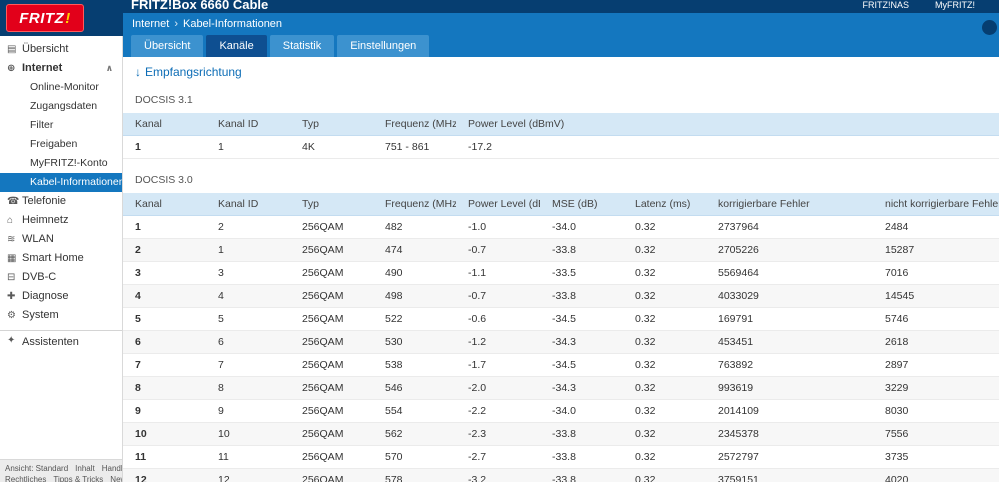 The width and height of the screenshot is (999, 482). I want to click on footer-line-2: Rechtliches Tipps & Tricks Newsletter, so click(63, 478).